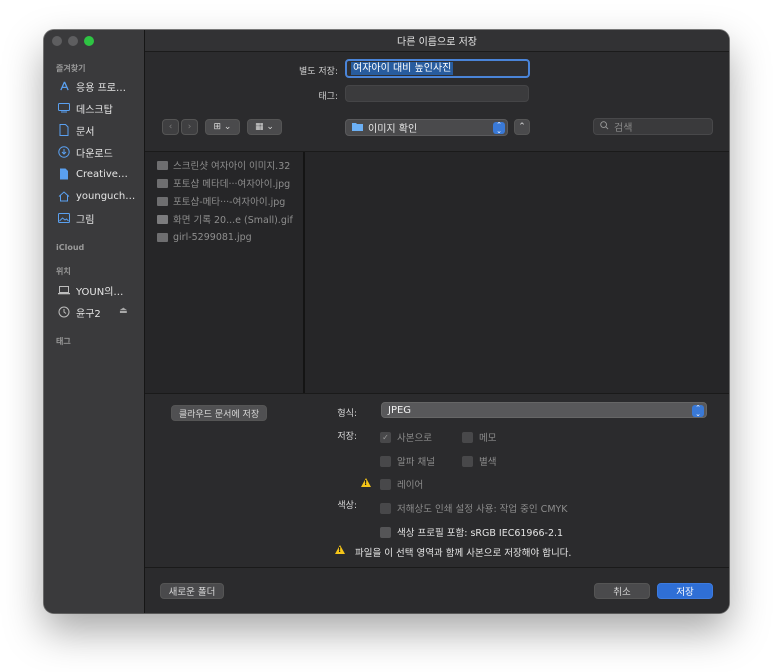 This screenshot has width=773, height=672. Describe the element at coordinates (170, 127) in the screenshot. I see `back-button: ‹` at that location.